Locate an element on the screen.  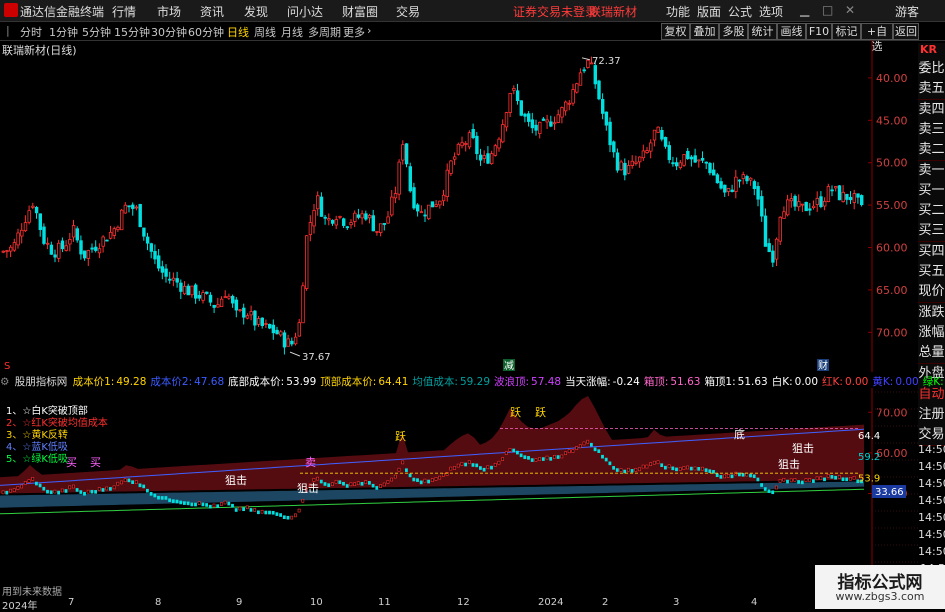
period-1min: 1分钟 is located at coordinates (63, 32).